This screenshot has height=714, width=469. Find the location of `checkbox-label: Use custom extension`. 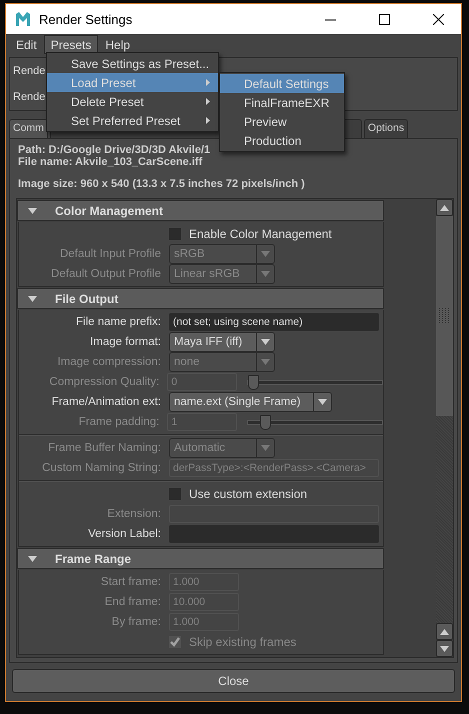

checkbox-label: Use custom extension is located at coordinates (248, 494).